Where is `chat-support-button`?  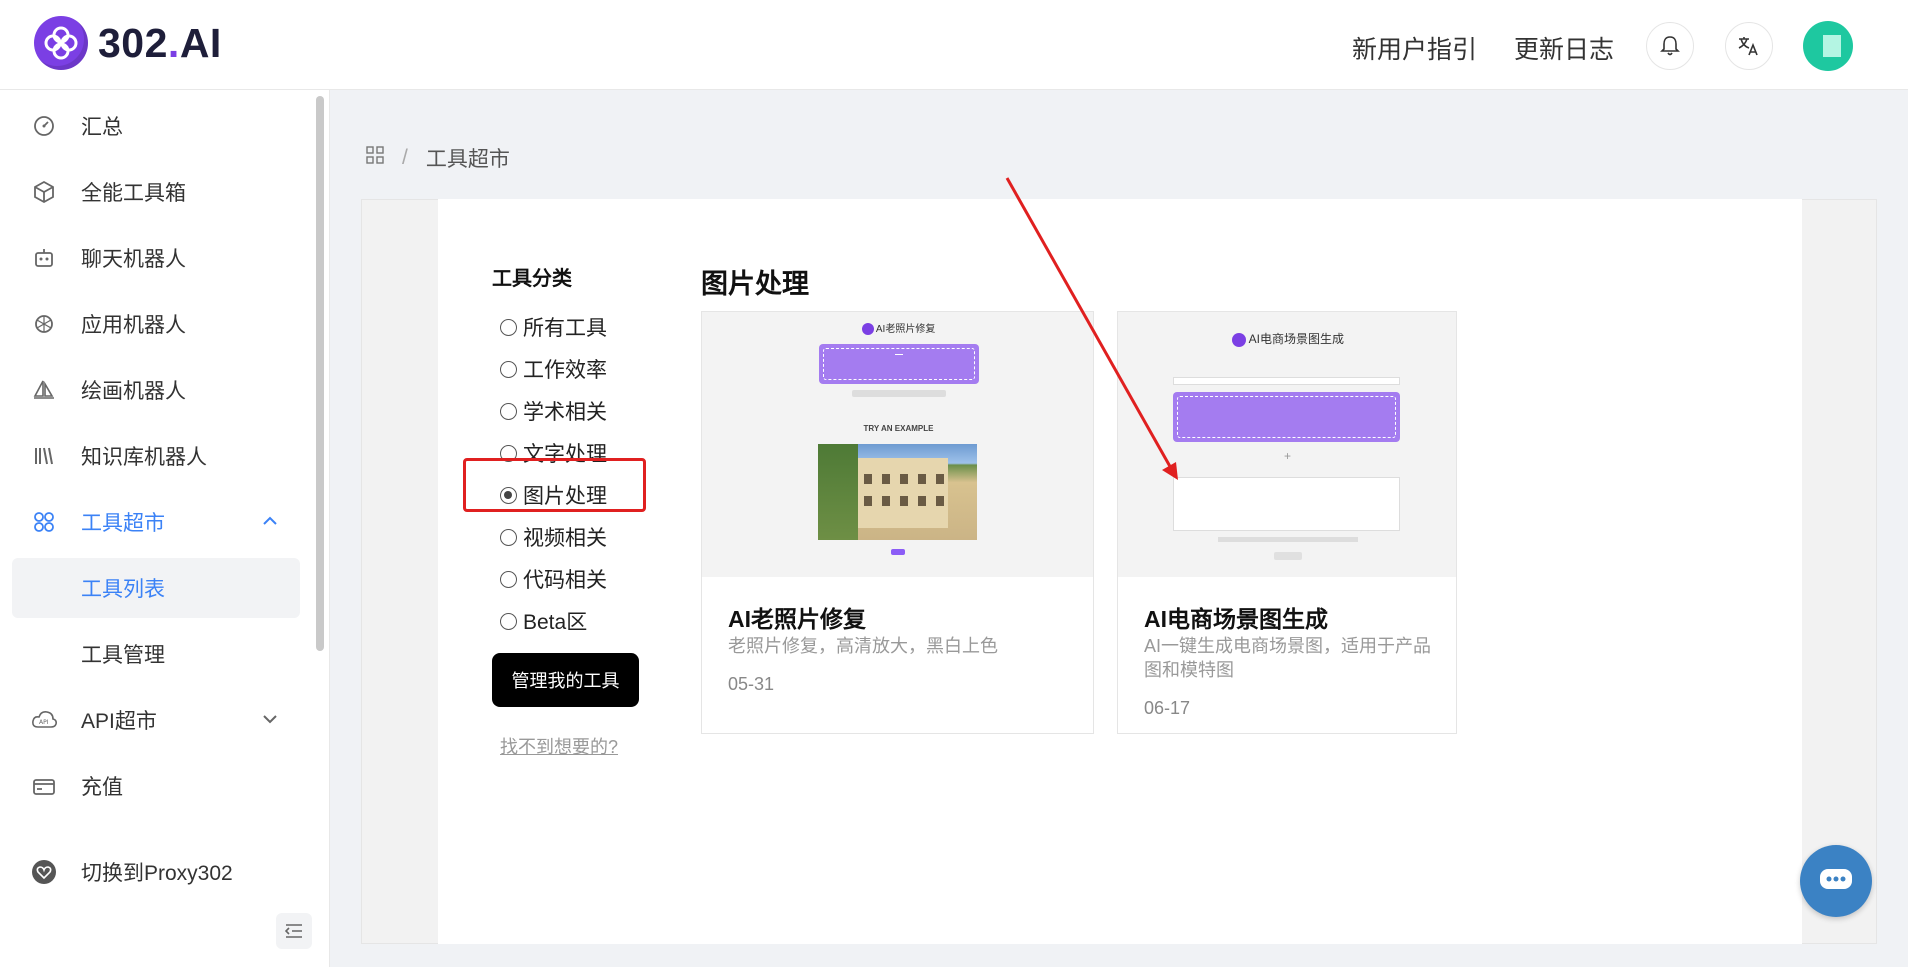
chat-support-button is located at coordinates (1836, 881).